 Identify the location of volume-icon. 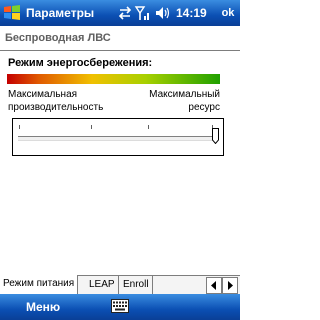
(163, 13).